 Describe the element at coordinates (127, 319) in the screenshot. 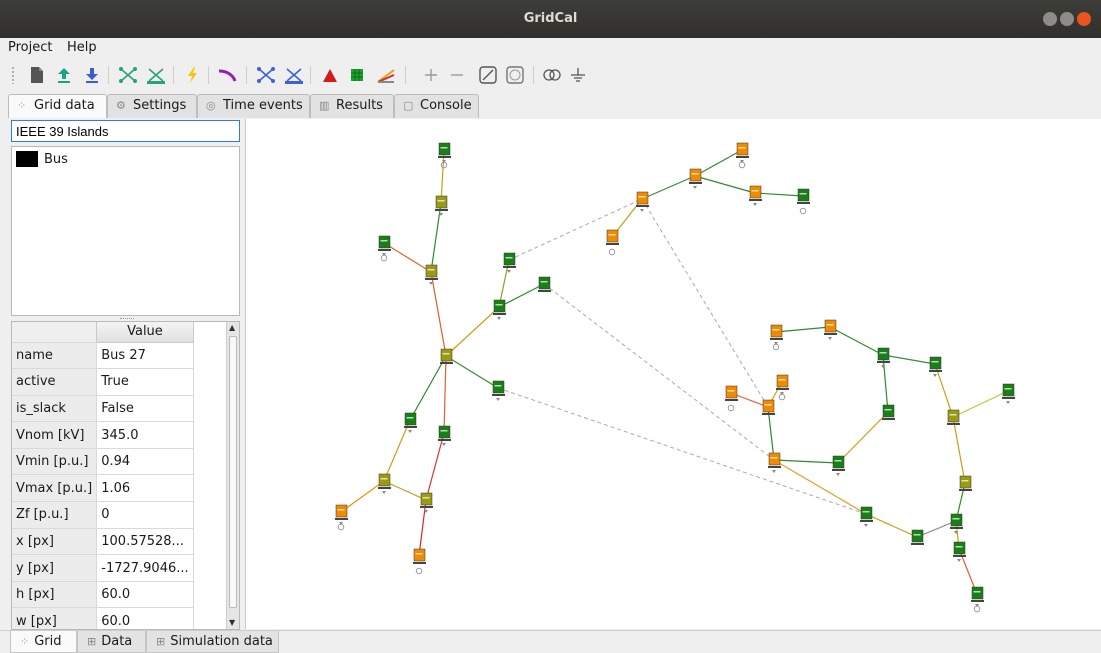

I see `splitter-handle` at that location.